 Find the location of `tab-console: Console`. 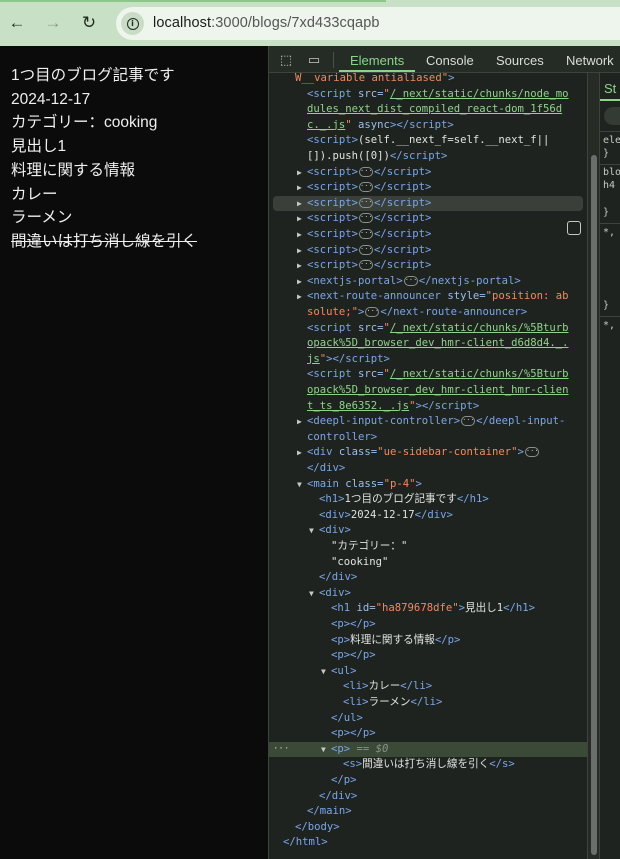

tab-console: Console is located at coordinates (450, 60).